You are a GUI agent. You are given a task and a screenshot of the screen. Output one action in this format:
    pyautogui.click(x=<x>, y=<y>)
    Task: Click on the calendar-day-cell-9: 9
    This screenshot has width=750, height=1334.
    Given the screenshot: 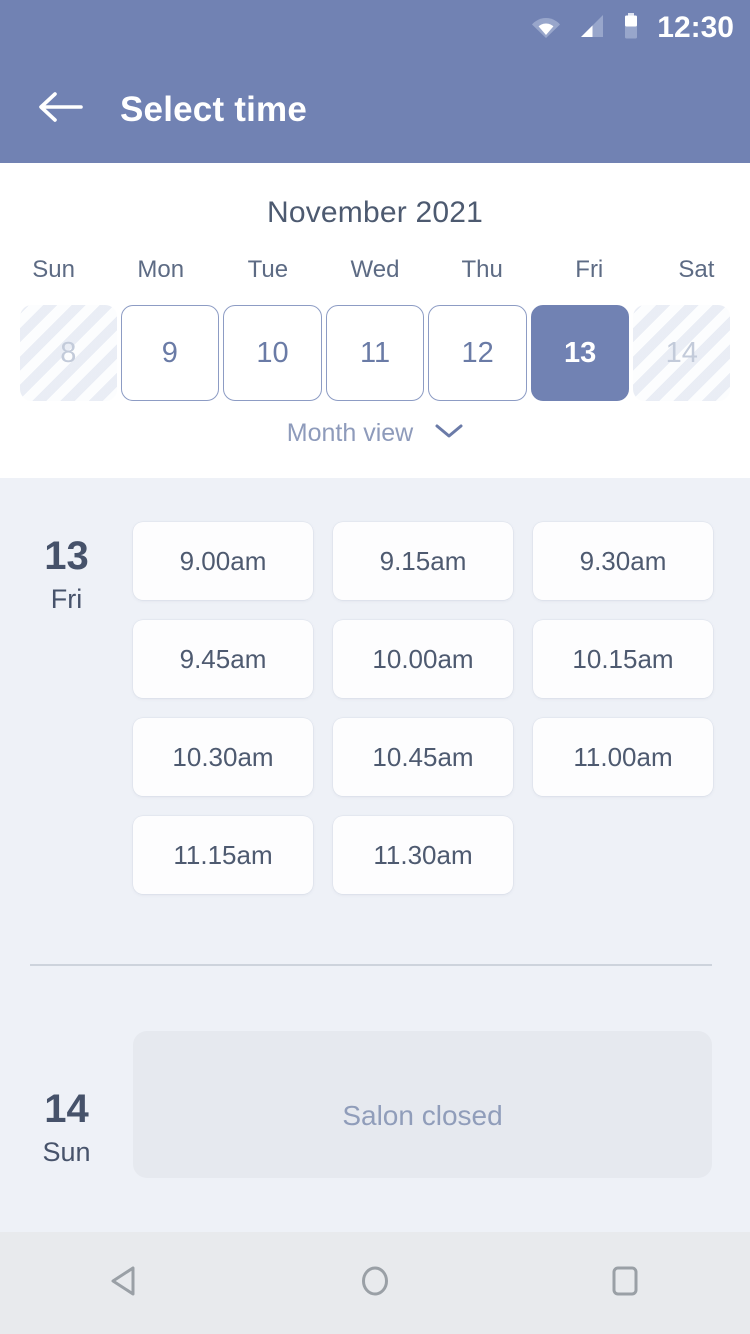 What is the action you would take?
    pyautogui.click(x=170, y=353)
    